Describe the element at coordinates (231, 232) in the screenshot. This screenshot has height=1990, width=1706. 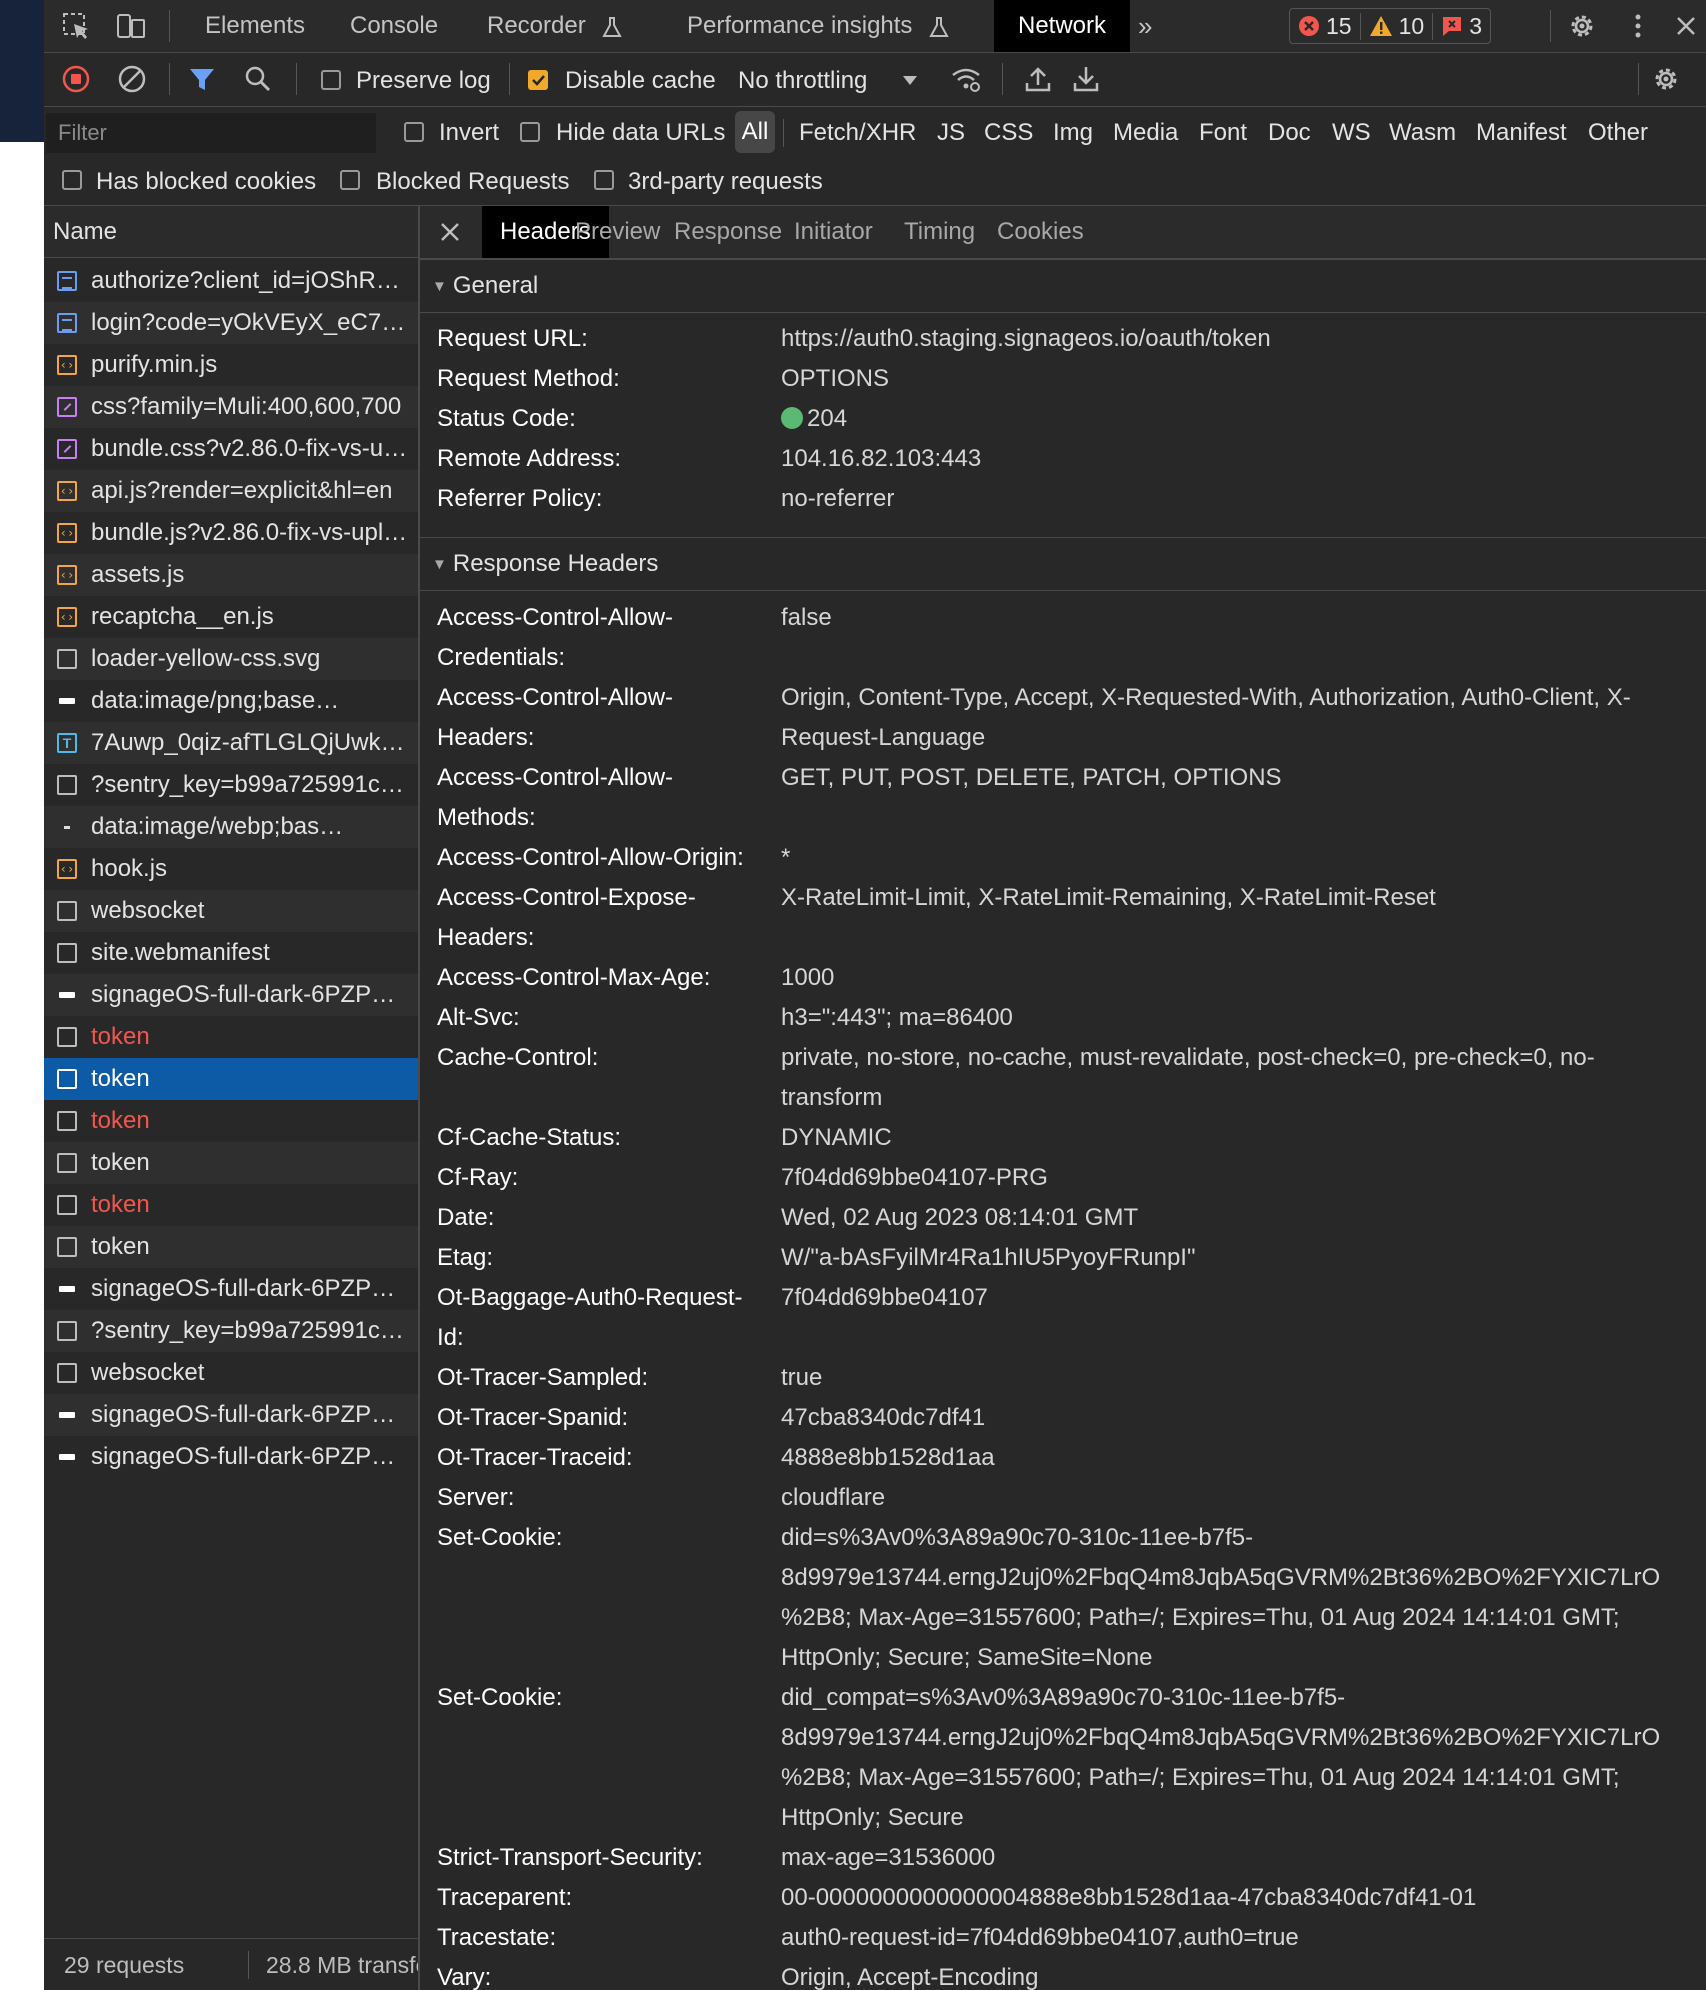
I see `name-column-header: Name` at that location.